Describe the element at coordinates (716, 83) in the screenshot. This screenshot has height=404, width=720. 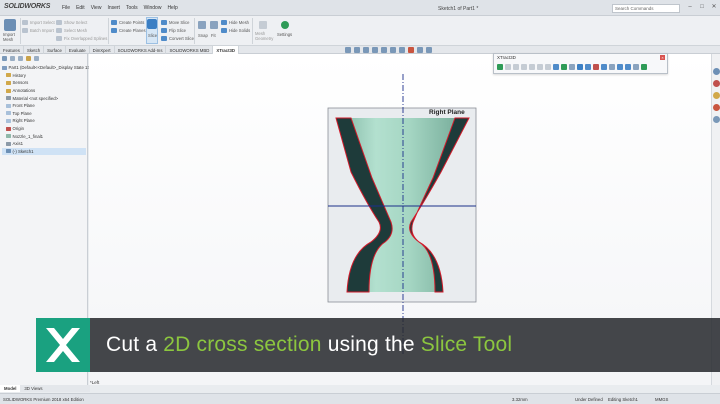
I see `design-library-icon` at that location.